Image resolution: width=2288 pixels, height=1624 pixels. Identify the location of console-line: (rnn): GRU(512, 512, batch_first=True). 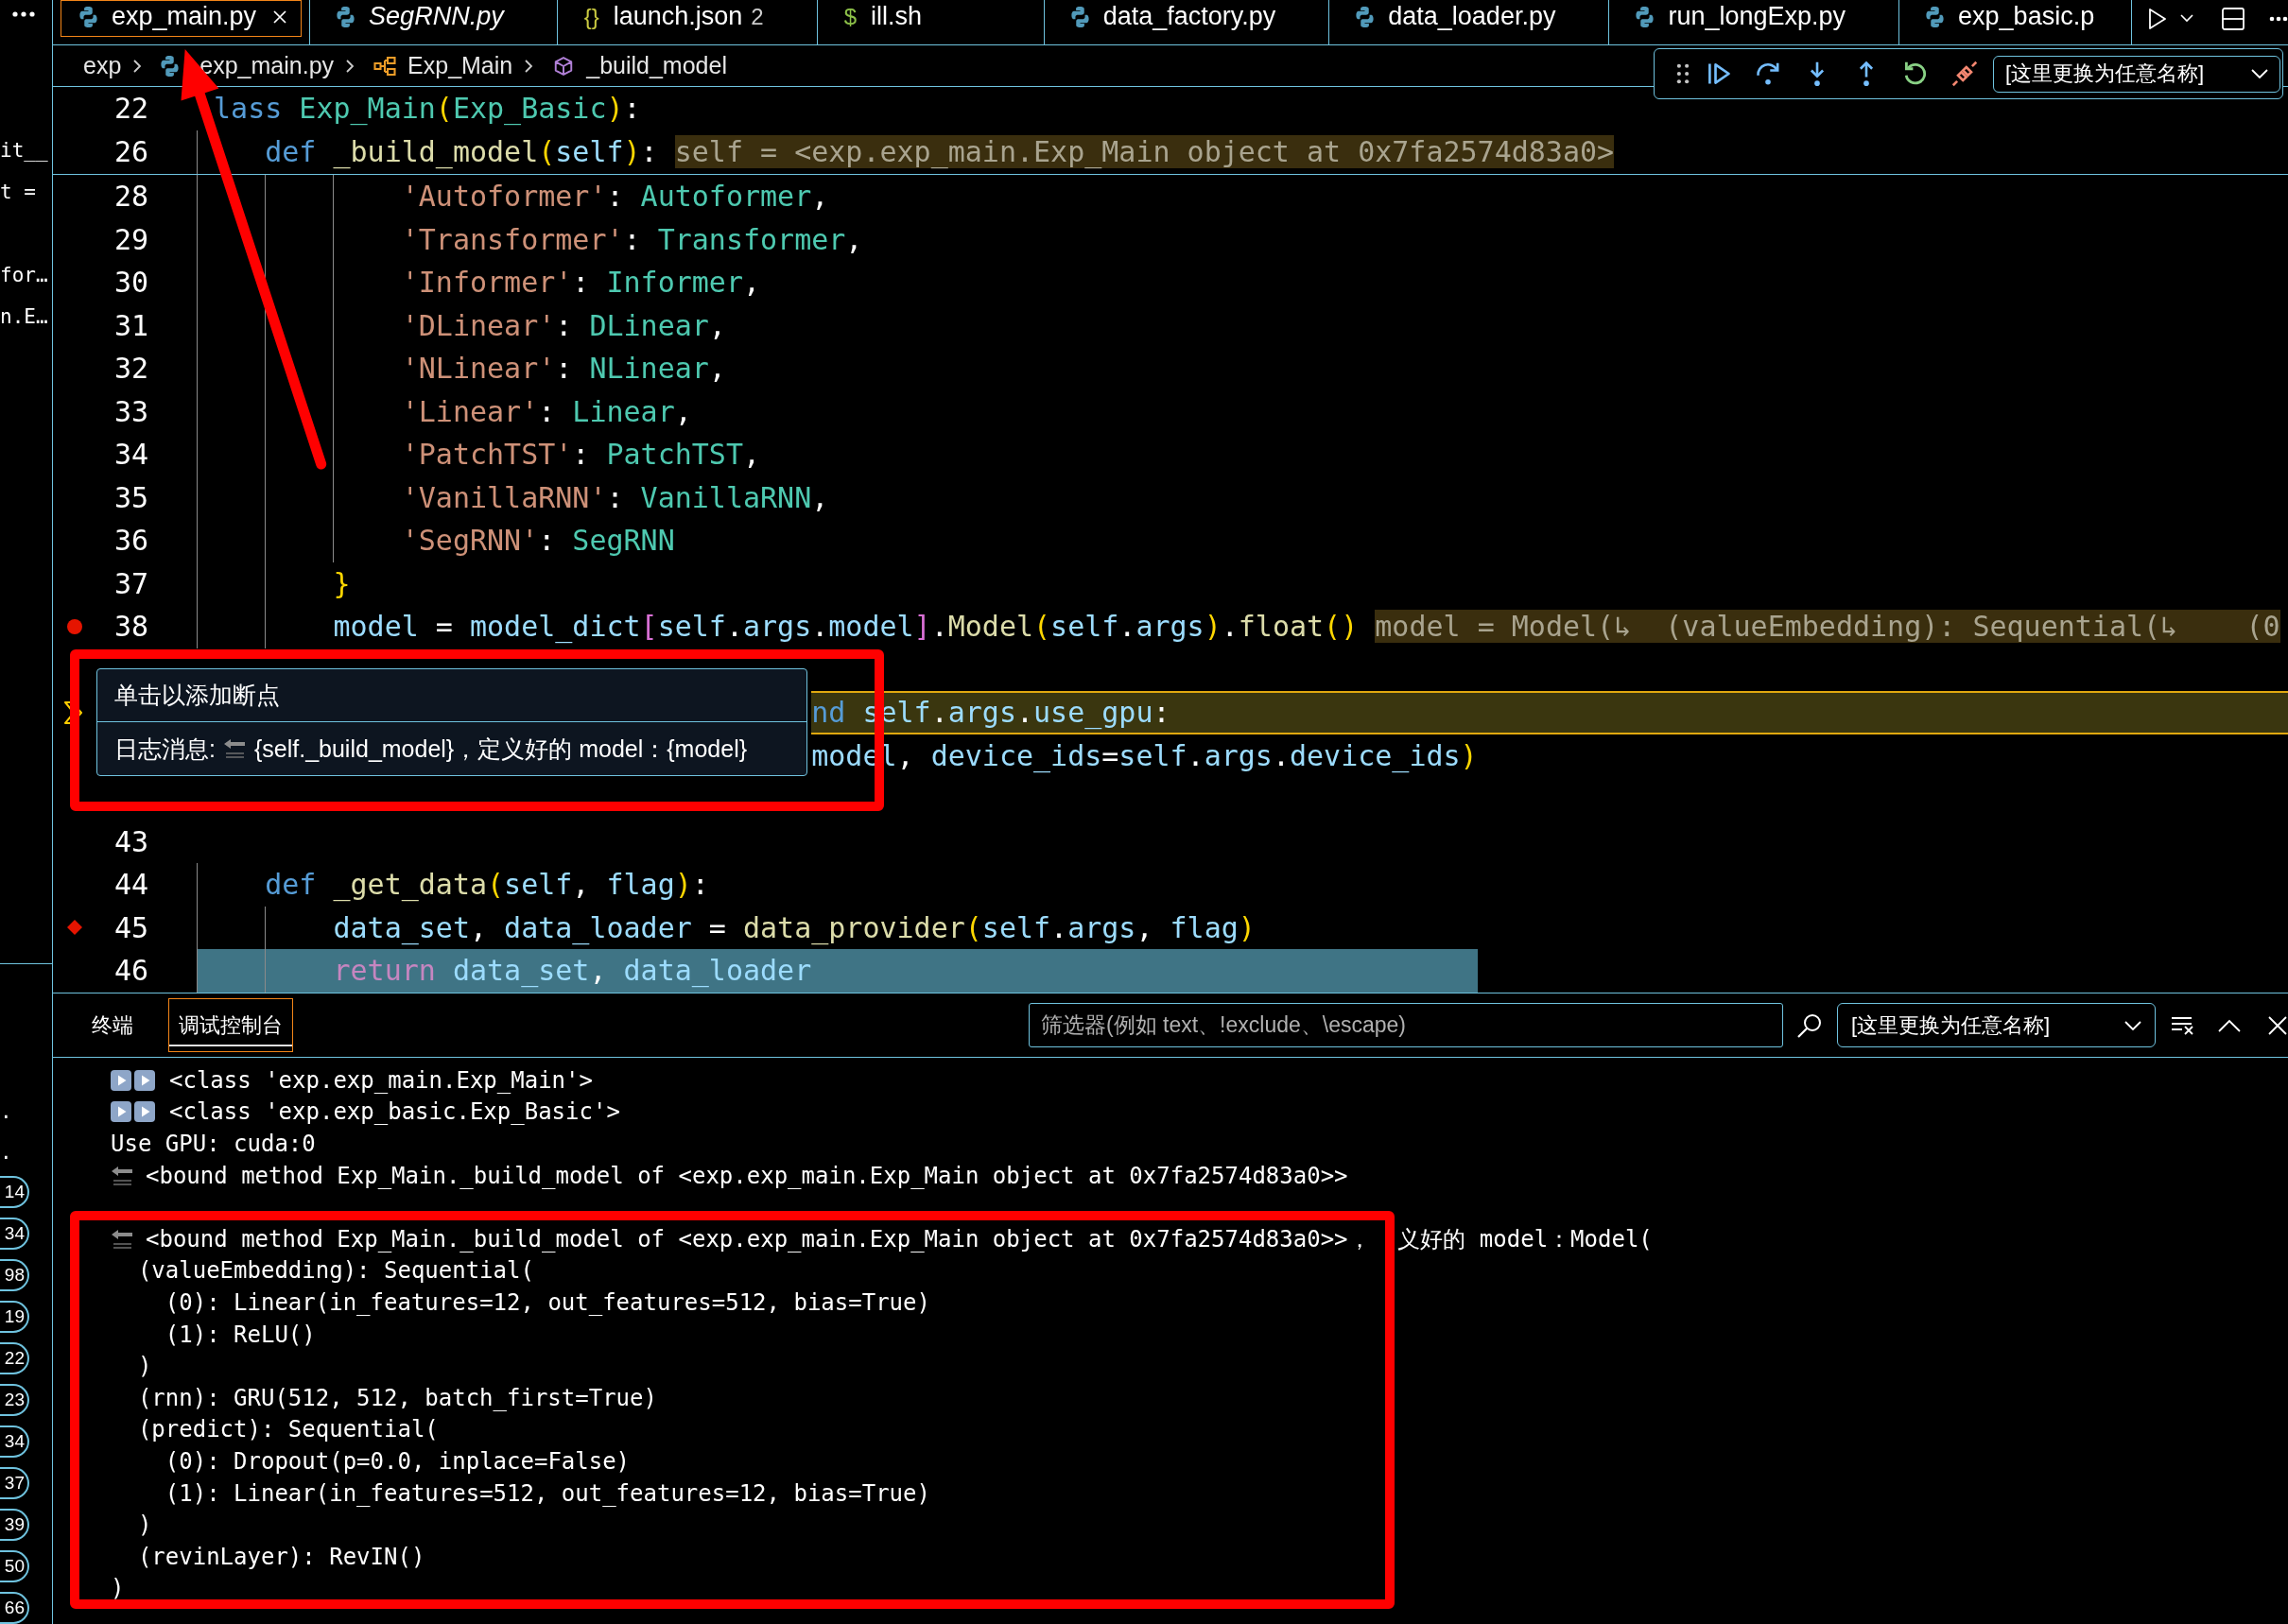
(397, 1397).